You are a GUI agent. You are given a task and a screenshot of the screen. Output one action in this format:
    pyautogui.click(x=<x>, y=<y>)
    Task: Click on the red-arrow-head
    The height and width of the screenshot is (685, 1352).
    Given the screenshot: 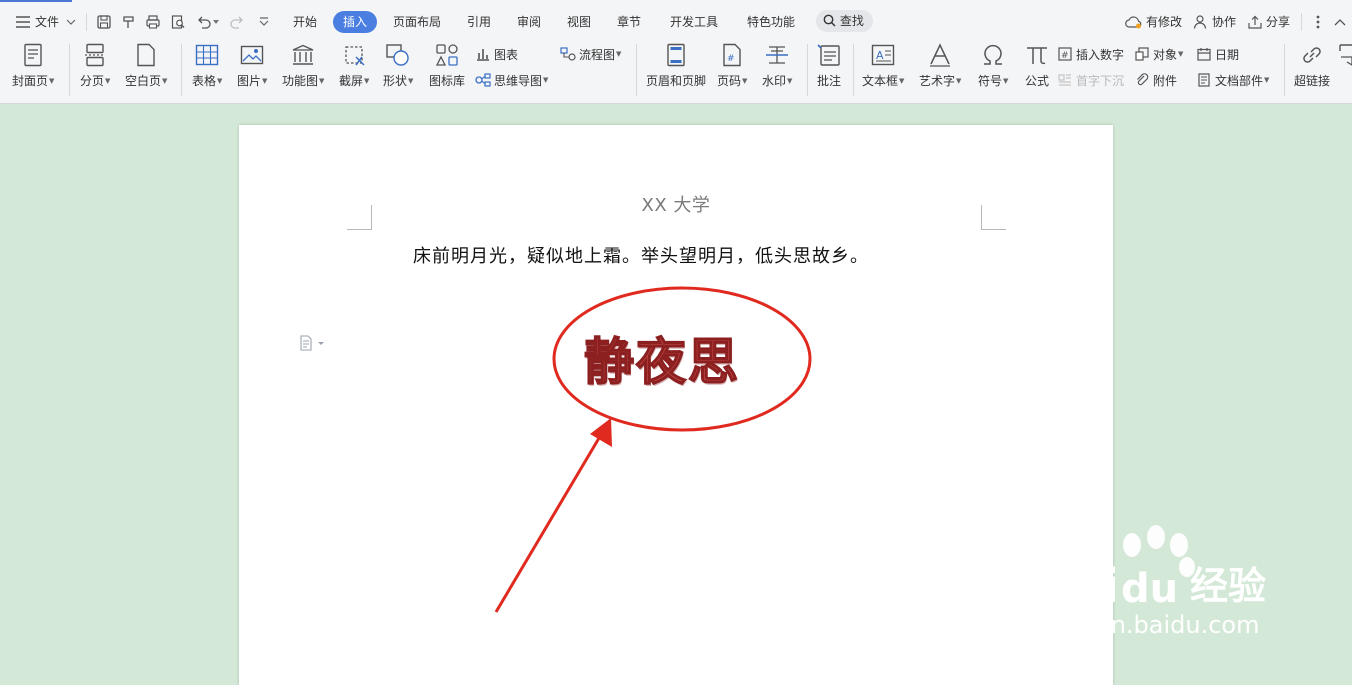 What is the action you would take?
    pyautogui.click(x=601, y=432)
    